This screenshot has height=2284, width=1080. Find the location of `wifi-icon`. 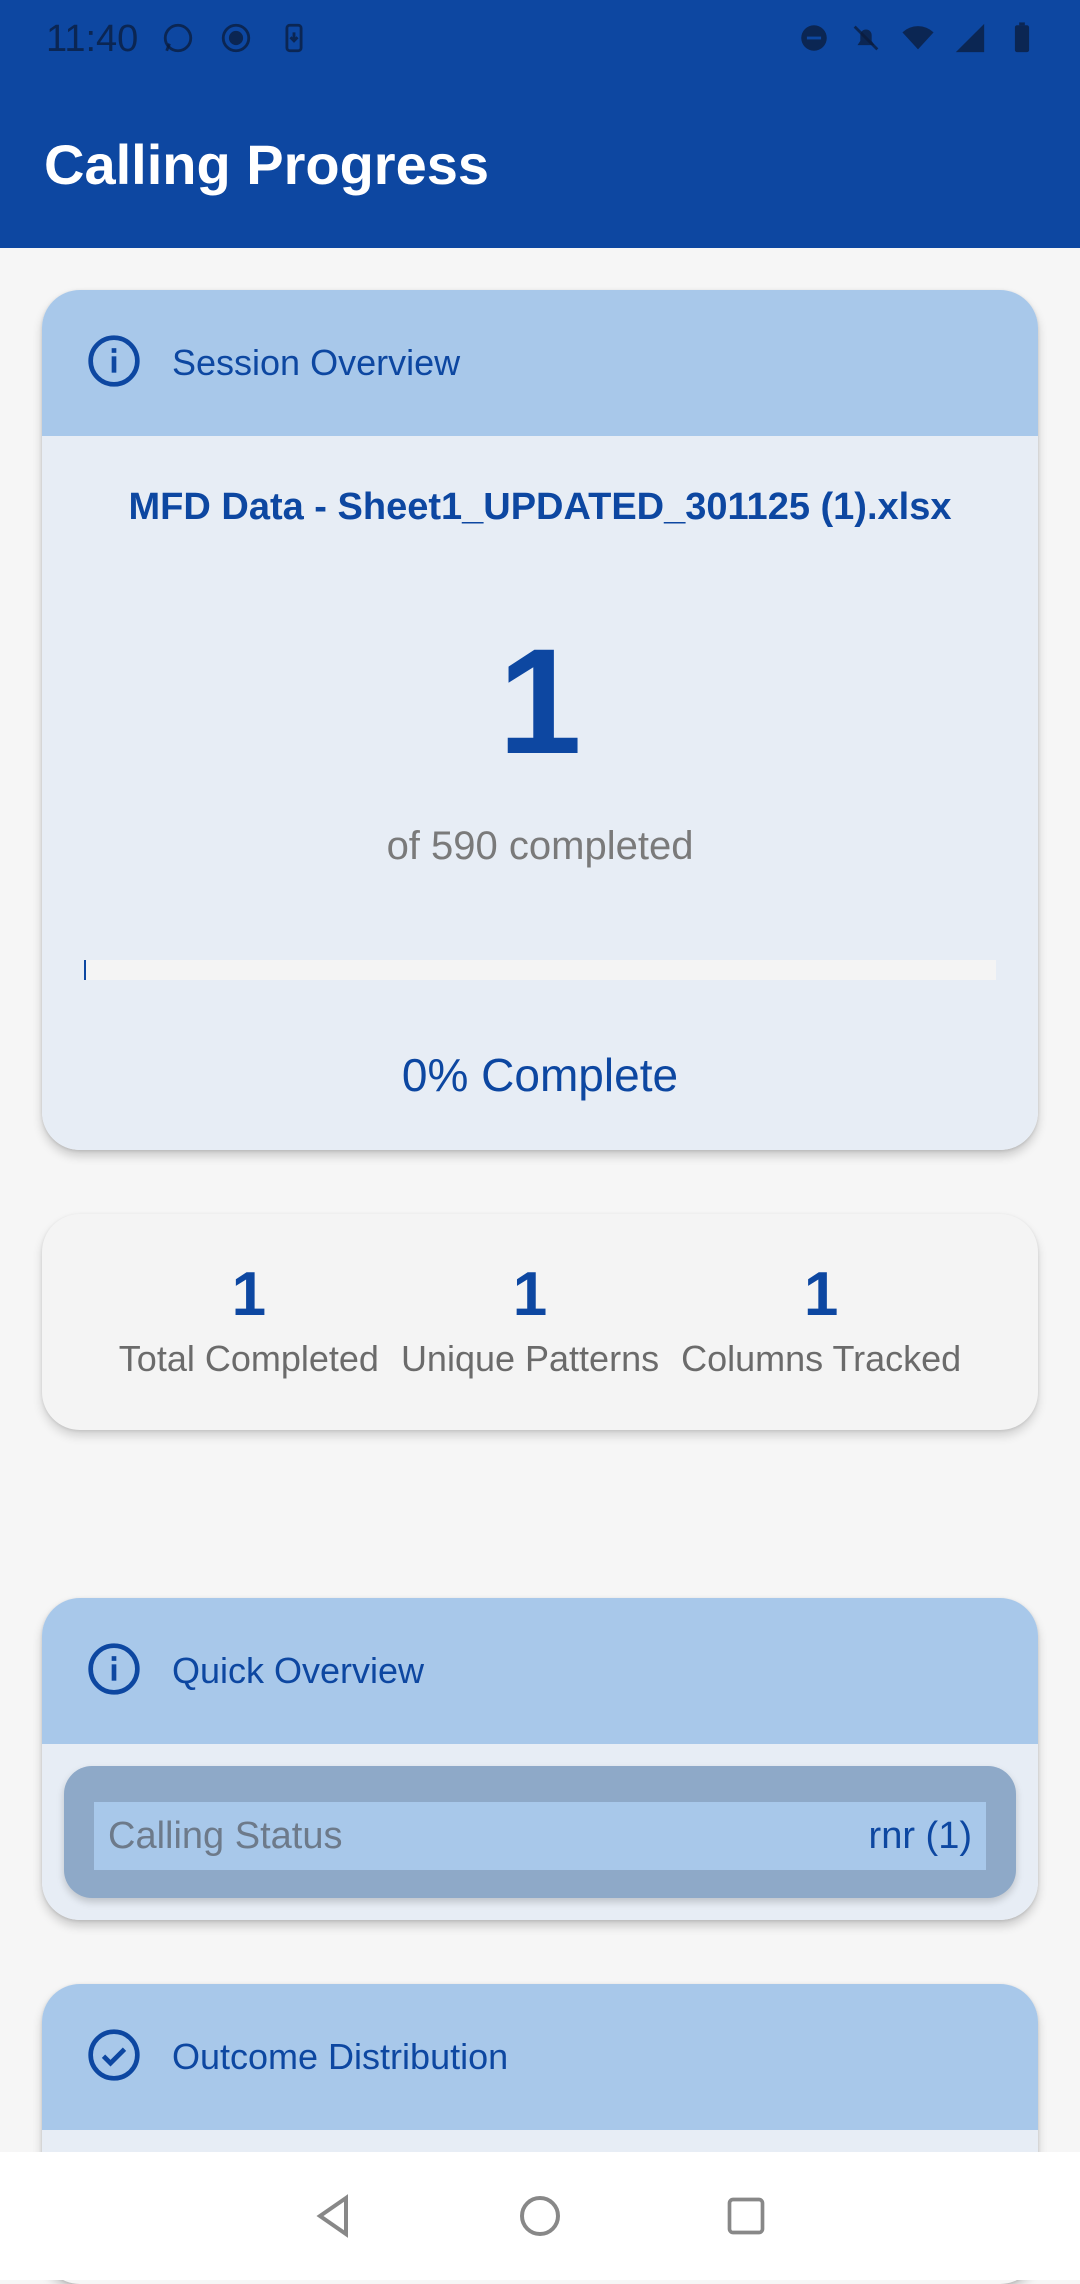

wifi-icon is located at coordinates (918, 38).